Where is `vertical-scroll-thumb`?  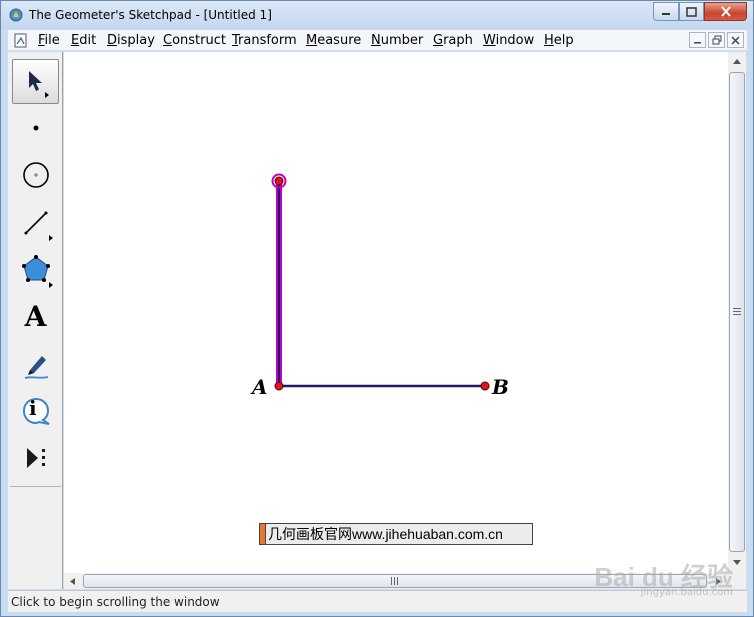 vertical-scroll-thumb is located at coordinates (737, 312).